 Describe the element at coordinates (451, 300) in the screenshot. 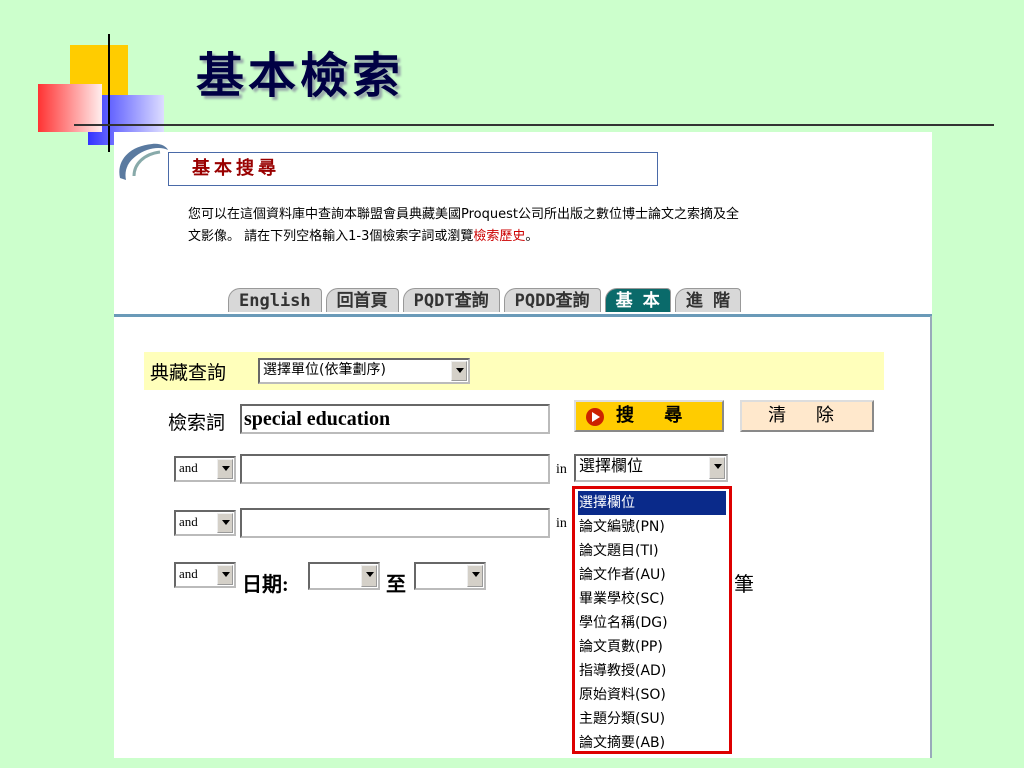

I see `tab-pqdt: PQDT查詢` at that location.